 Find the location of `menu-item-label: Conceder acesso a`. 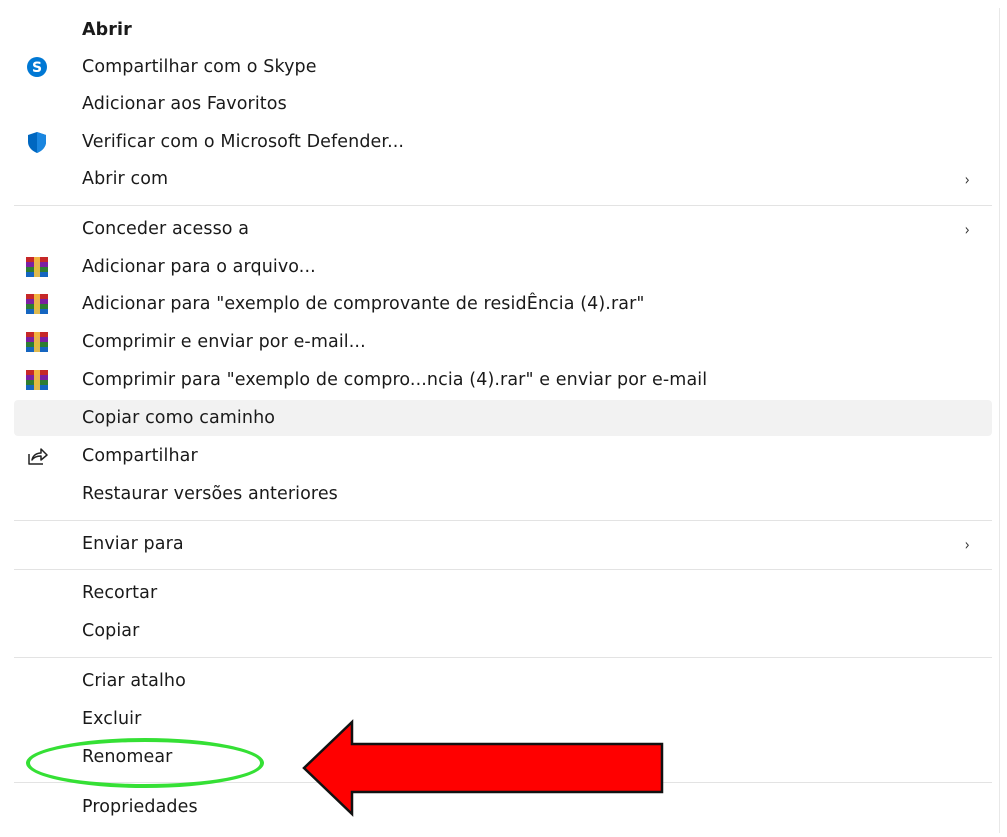

menu-item-label: Conceder acesso a is located at coordinates (166, 229).